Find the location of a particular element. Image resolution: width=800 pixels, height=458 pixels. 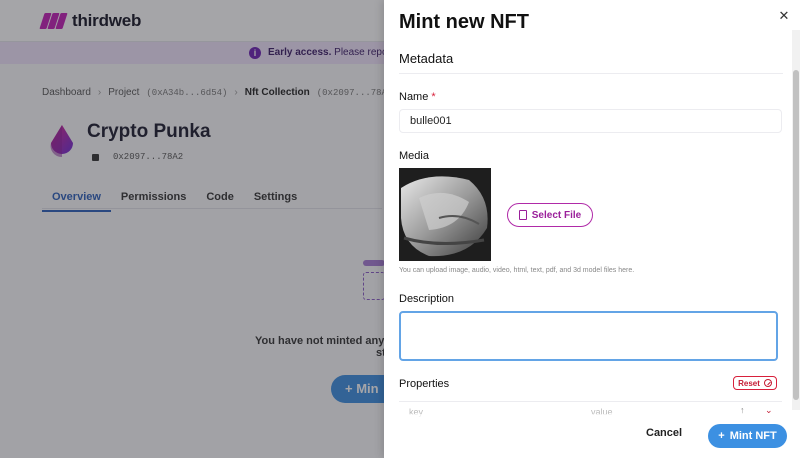

section-divider is located at coordinates (591, 73).